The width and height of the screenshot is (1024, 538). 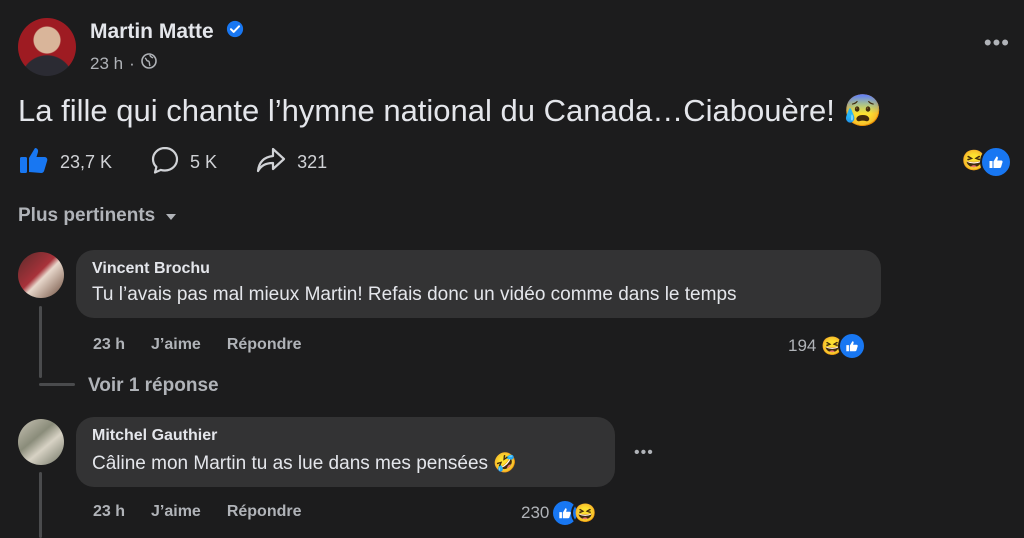 What do you see at coordinates (47, 47) in the screenshot?
I see `author-avatar` at bounding box center [47, 47].